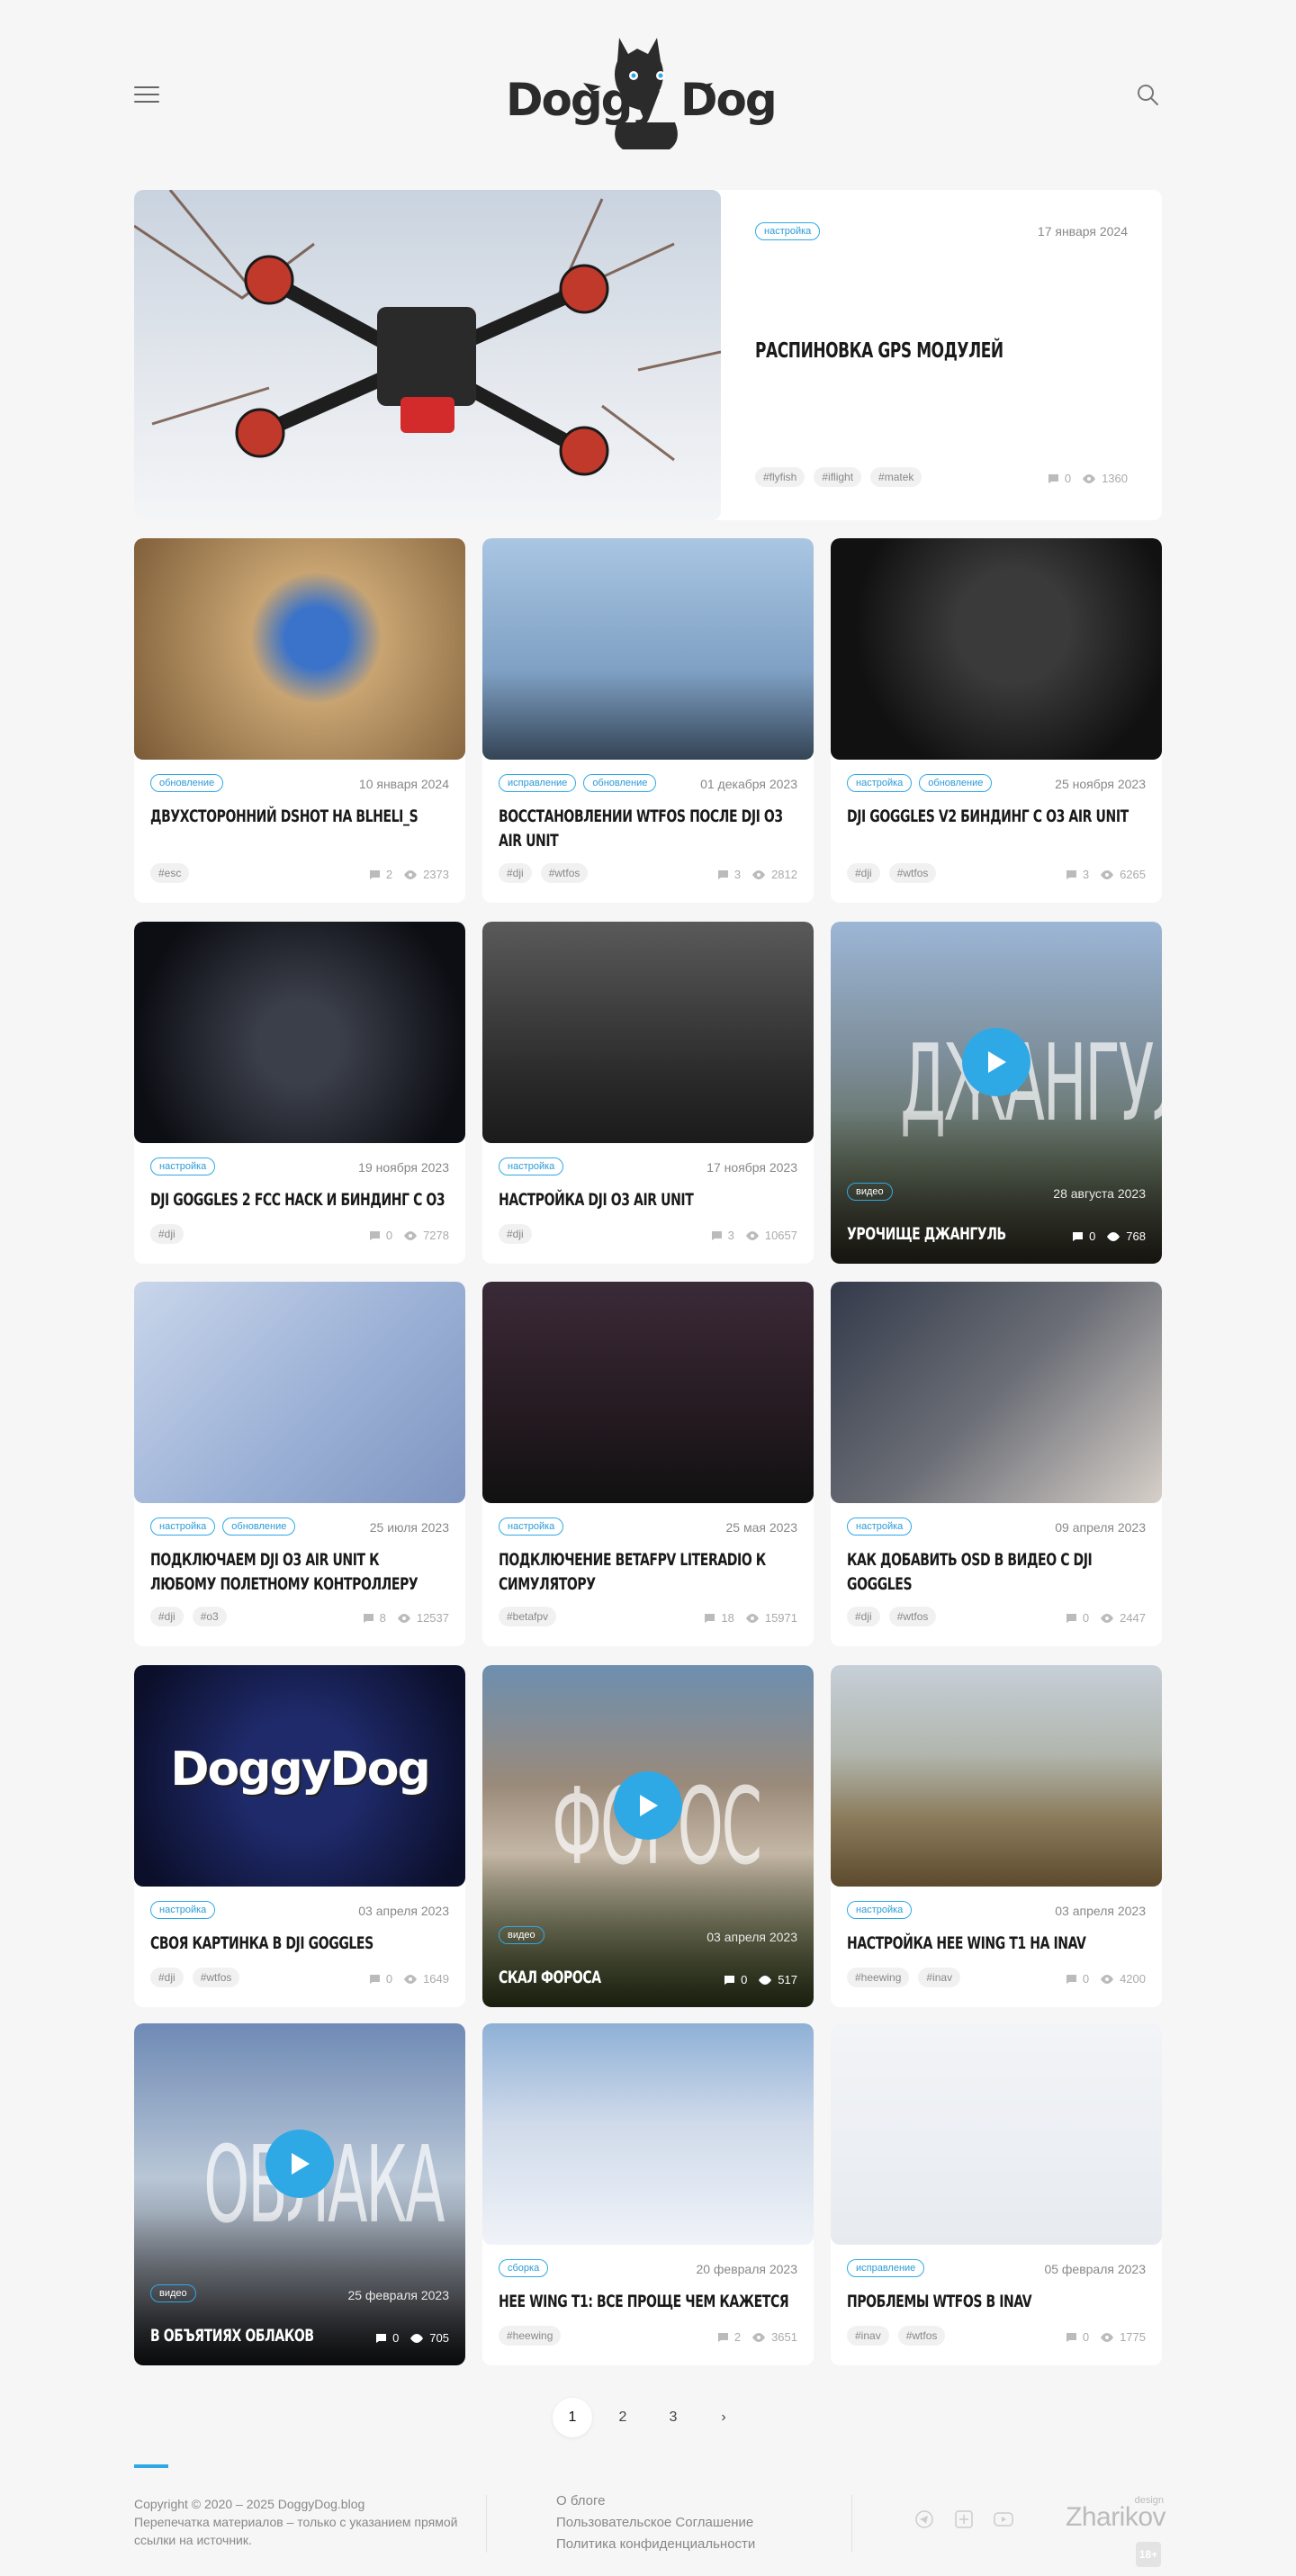  I want to click on hashtag: #matek, so click(896, 477).